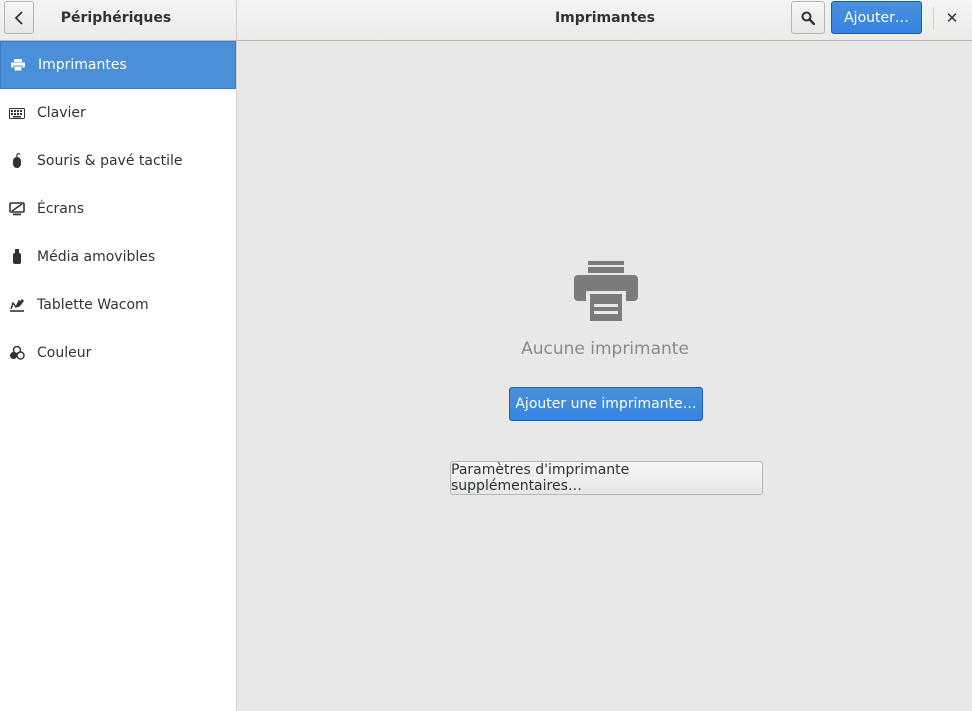 Image resolution: width=972 pixels, height=711 pixels. I want to click on sidebar-item-label: Clavier, so click(61, 113).